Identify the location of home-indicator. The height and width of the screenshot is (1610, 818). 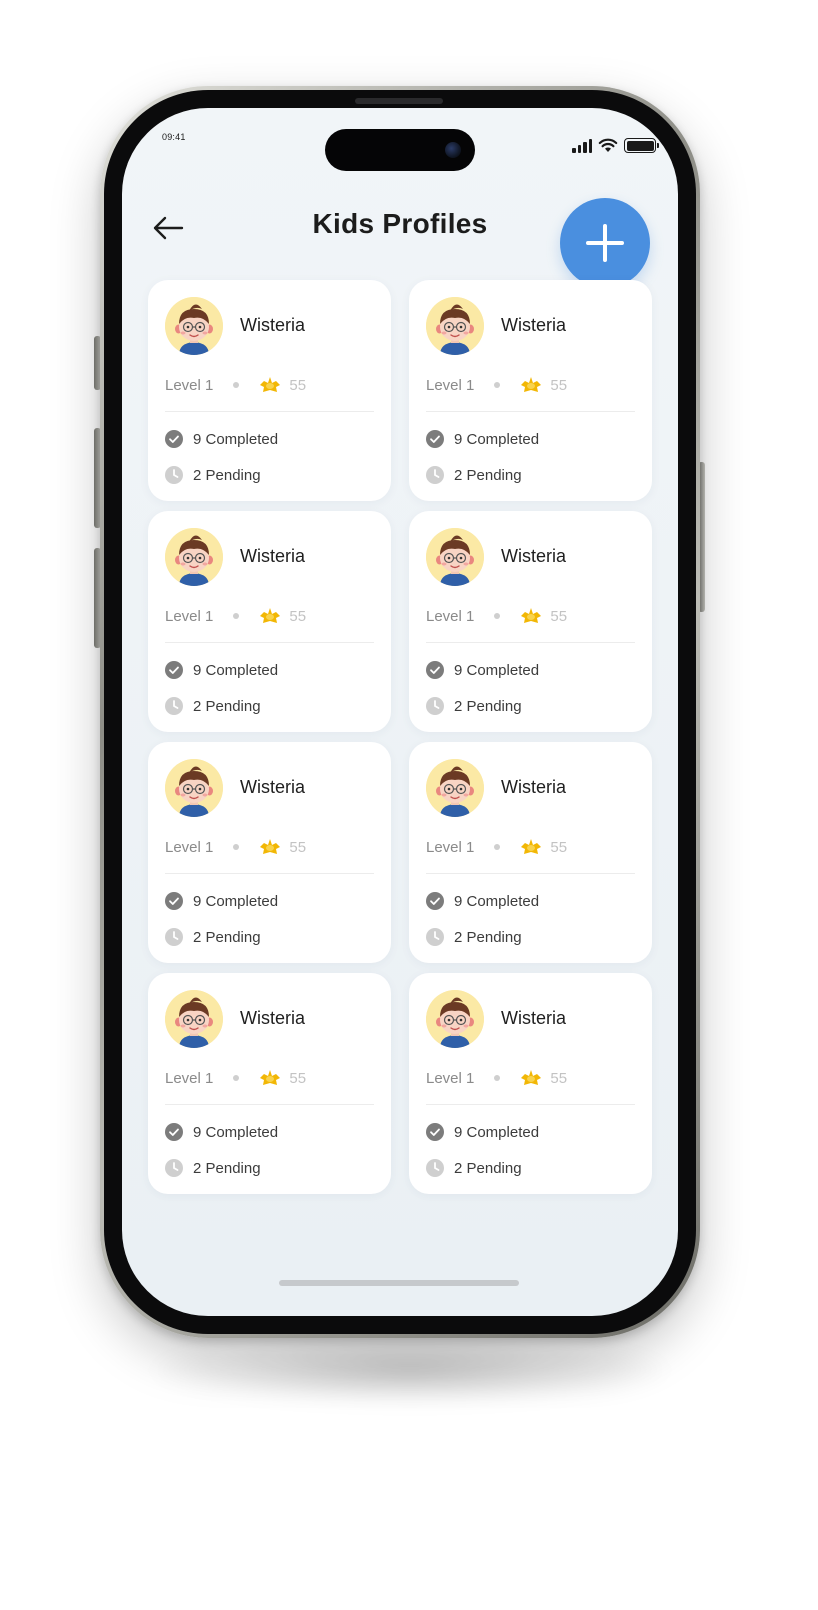
(399, 1283).